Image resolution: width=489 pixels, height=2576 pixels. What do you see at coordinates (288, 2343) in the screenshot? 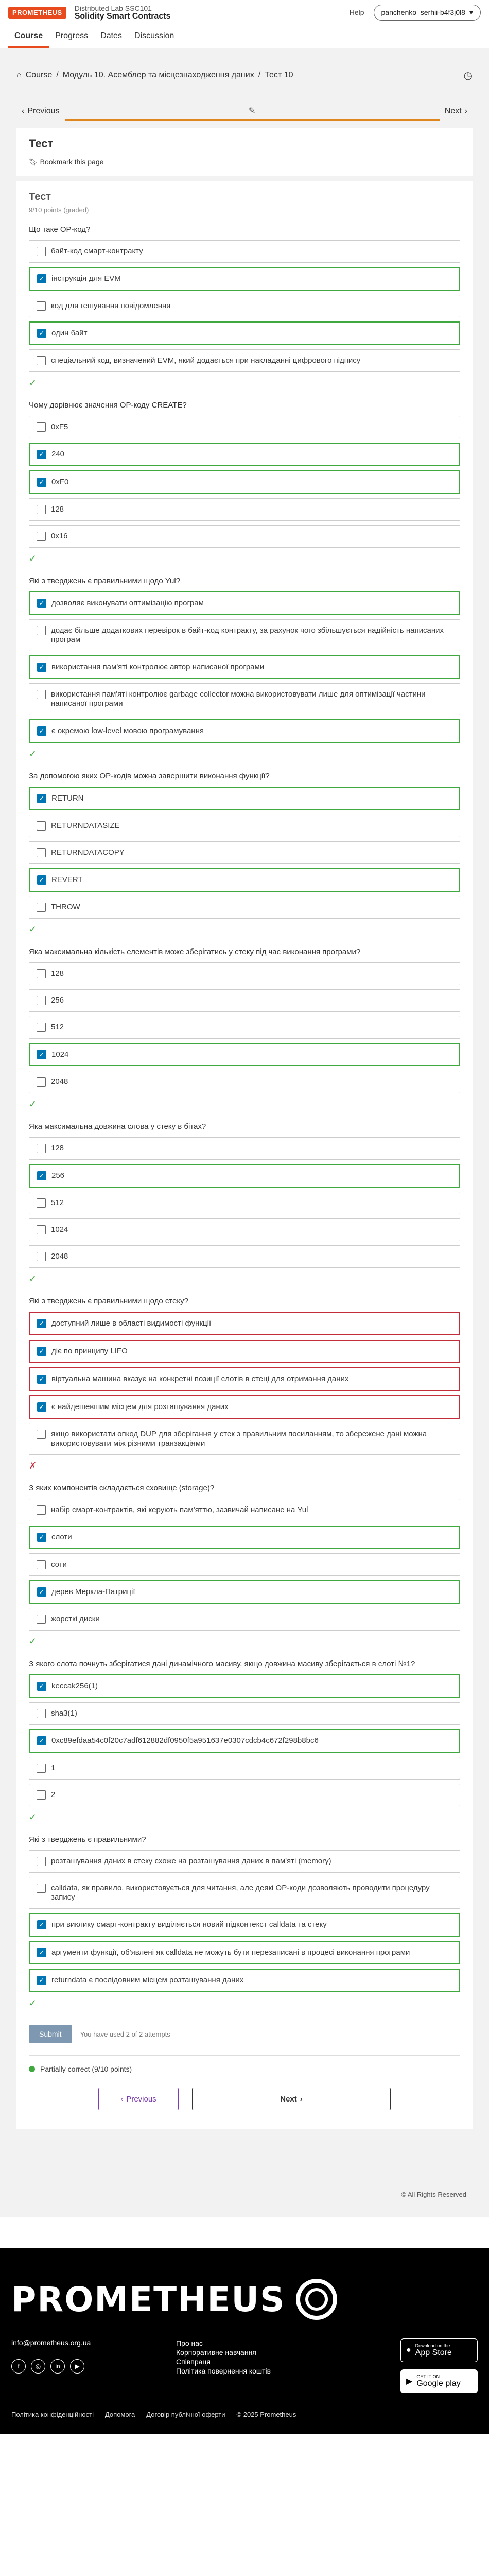
I see `footer-link-about: Про нас` at bounding box center [288, 2343].